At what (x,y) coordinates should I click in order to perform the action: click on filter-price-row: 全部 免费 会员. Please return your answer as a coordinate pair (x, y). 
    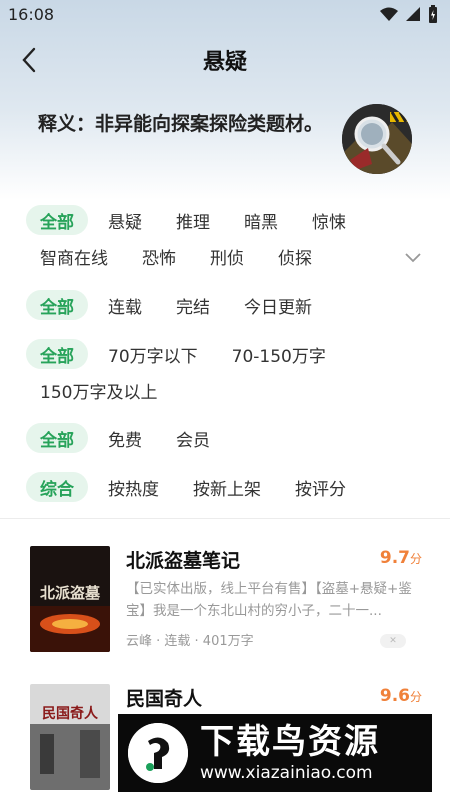
    Looking at the image, I should click on (125, 438).